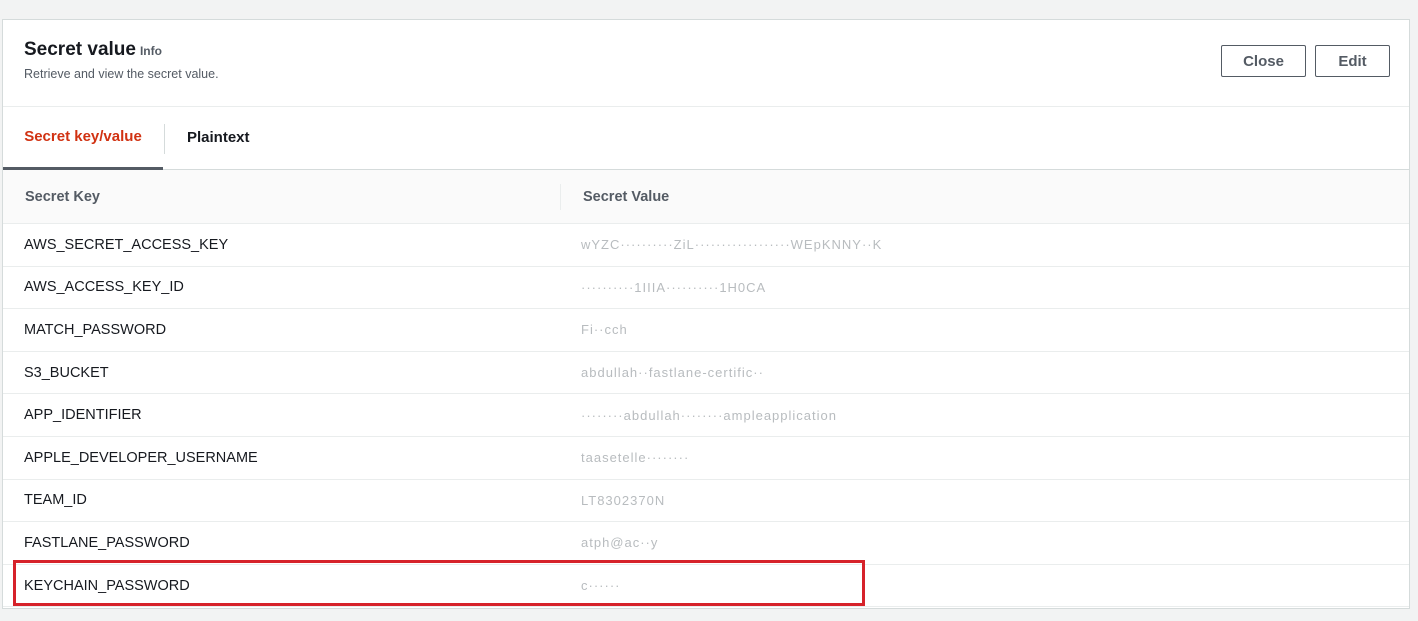 The image size is (1418, 621). I want to click on secret-key-cell: MATCH_PASSWORD, so click(95, 329).